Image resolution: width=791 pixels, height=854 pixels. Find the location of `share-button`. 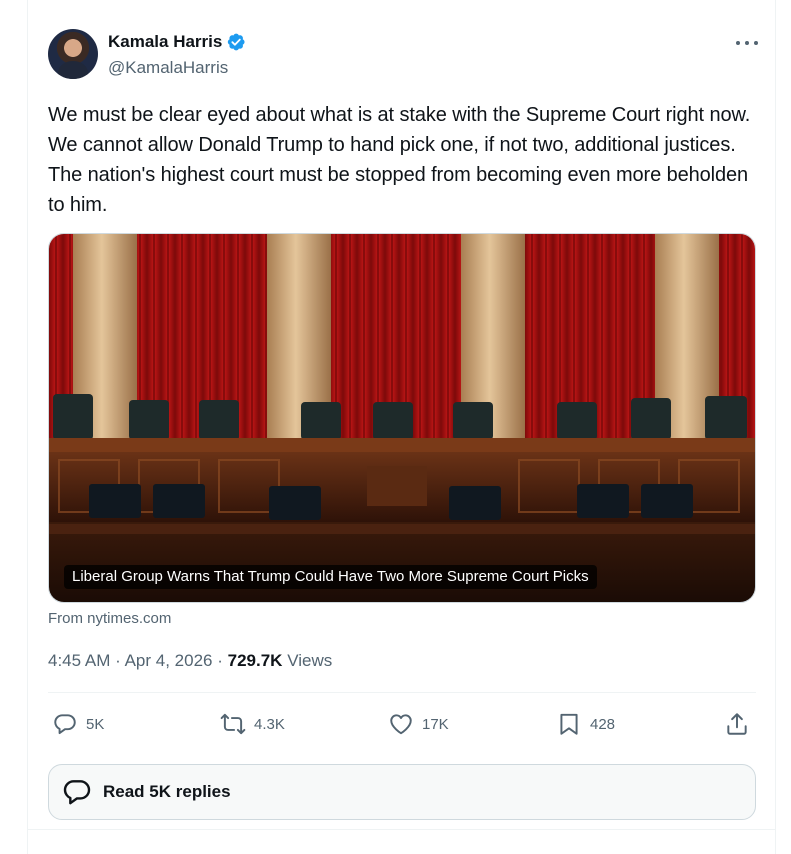

share-button is located at coordinates (737, 724).